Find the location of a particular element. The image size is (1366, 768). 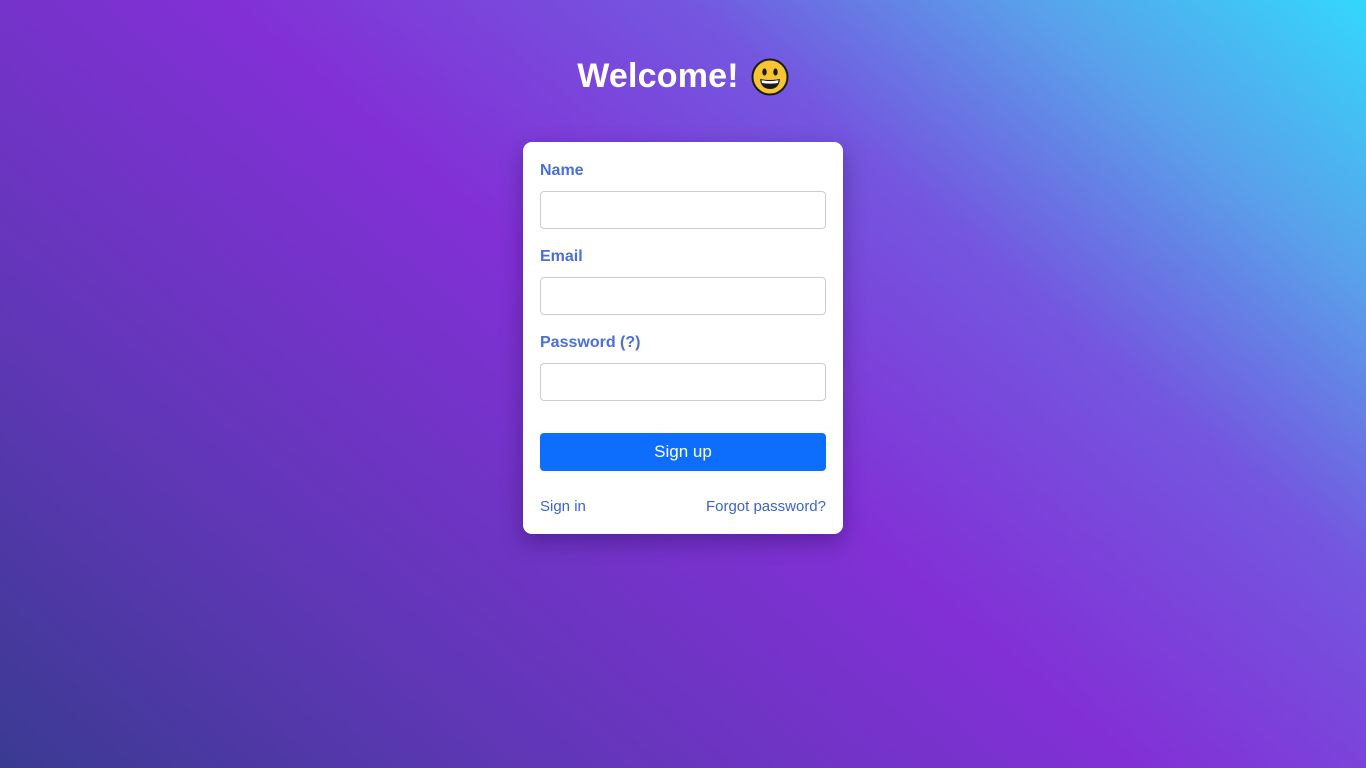

sign-in-link: Sign in is located at coordinates (563, 507).